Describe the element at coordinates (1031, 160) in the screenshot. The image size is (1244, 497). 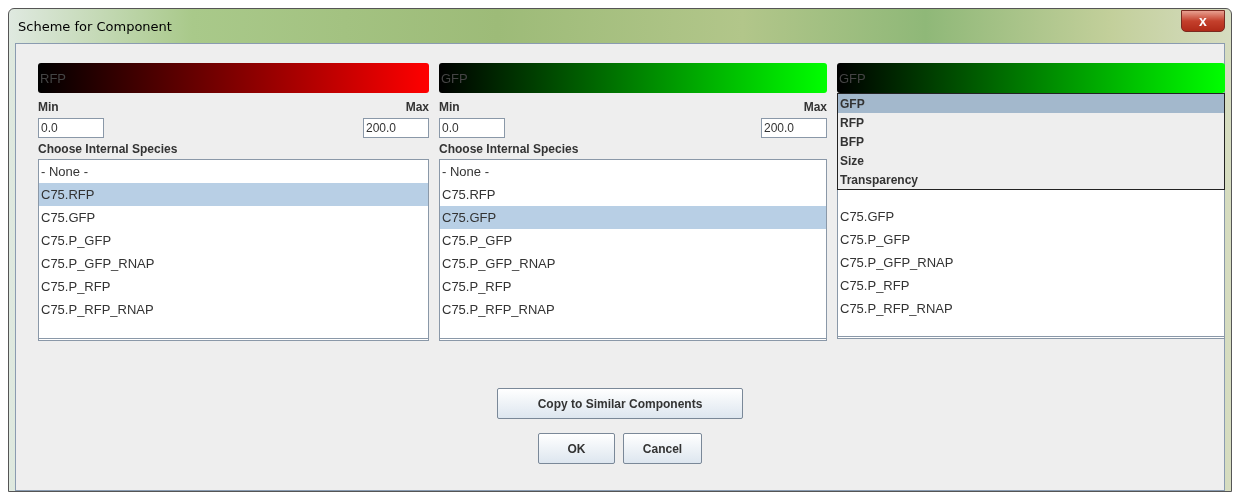
I see `menu-option: Size` at that location.